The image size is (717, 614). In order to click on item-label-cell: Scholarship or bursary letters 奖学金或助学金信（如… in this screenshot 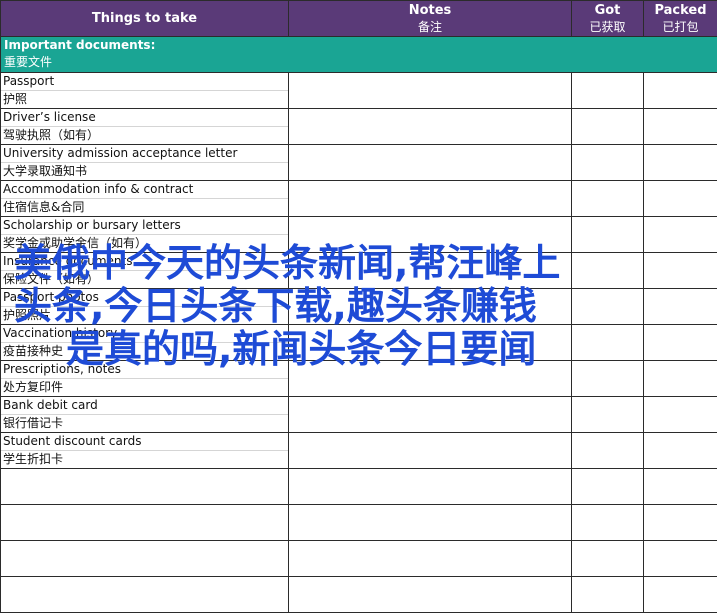, I will do `click(144, 234)`.